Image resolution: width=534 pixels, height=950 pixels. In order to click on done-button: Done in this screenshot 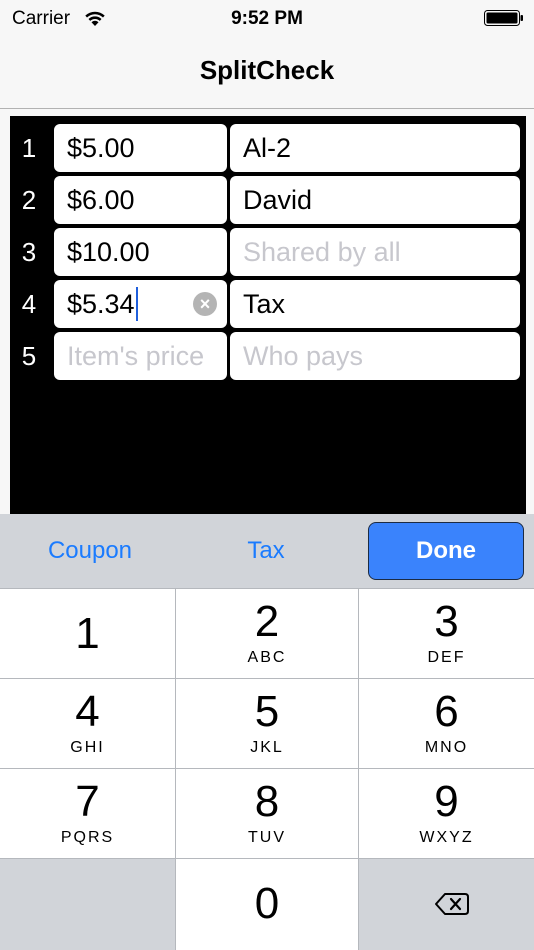, I will do `click(446, 551)`.